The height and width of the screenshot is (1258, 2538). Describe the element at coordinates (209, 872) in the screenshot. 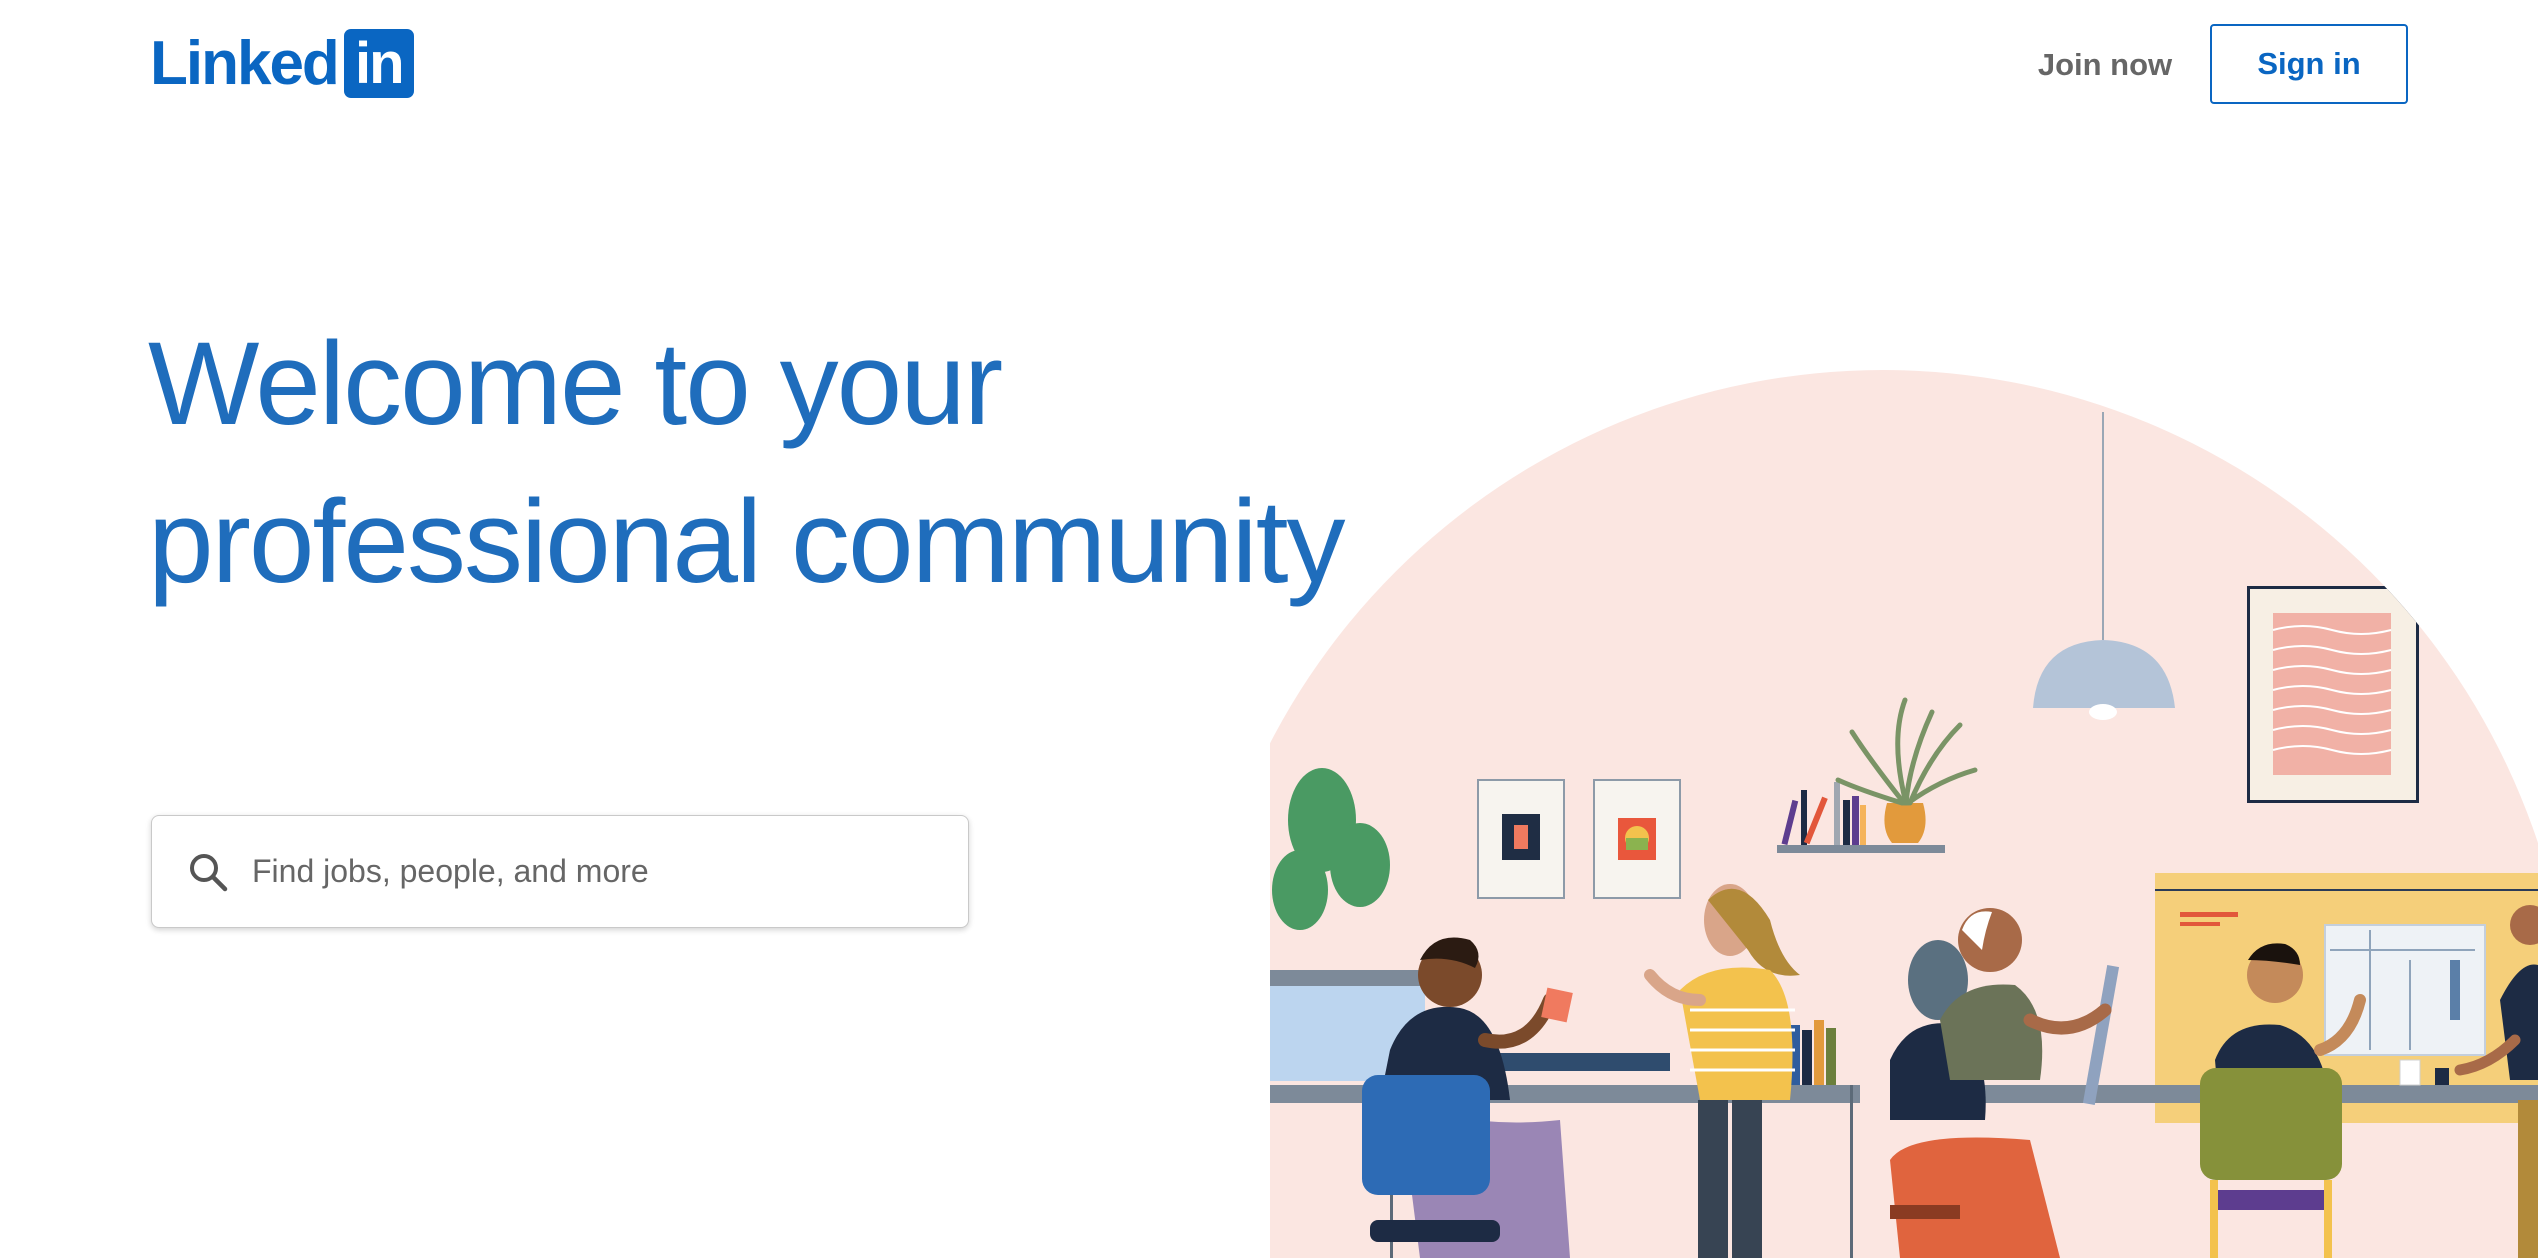

I see `search-icon` at that location.